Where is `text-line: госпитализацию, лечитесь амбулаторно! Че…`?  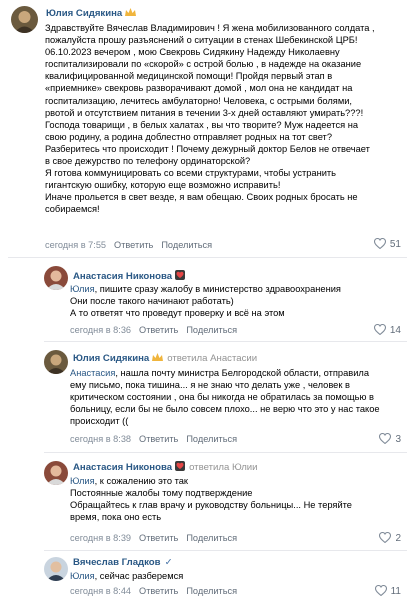
text-line: госпитализацию, лечитесь амбулаторно! Че… is located at coordinates (198, 100).